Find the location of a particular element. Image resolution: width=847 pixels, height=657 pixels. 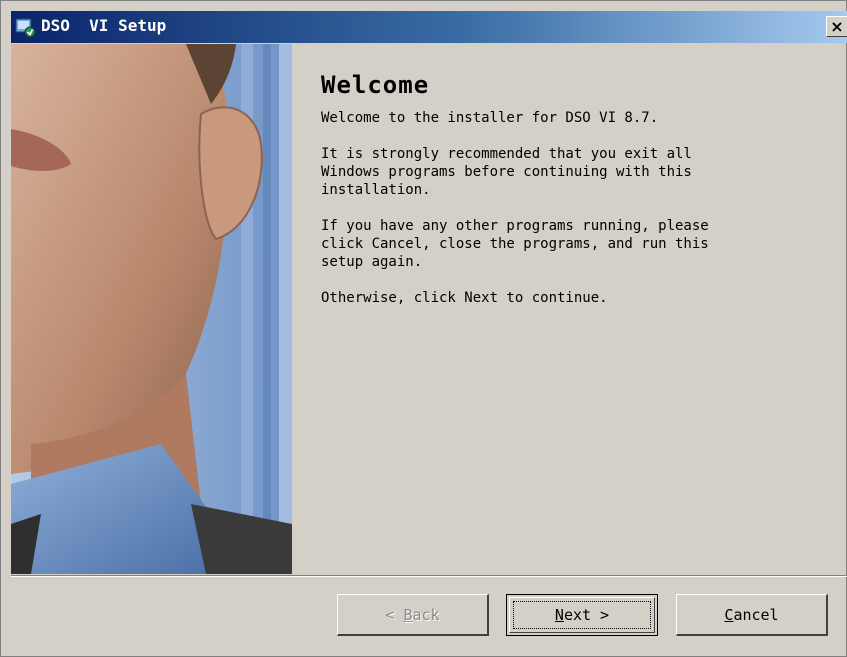

next-button: Next > is located at coordinates (582, 615).